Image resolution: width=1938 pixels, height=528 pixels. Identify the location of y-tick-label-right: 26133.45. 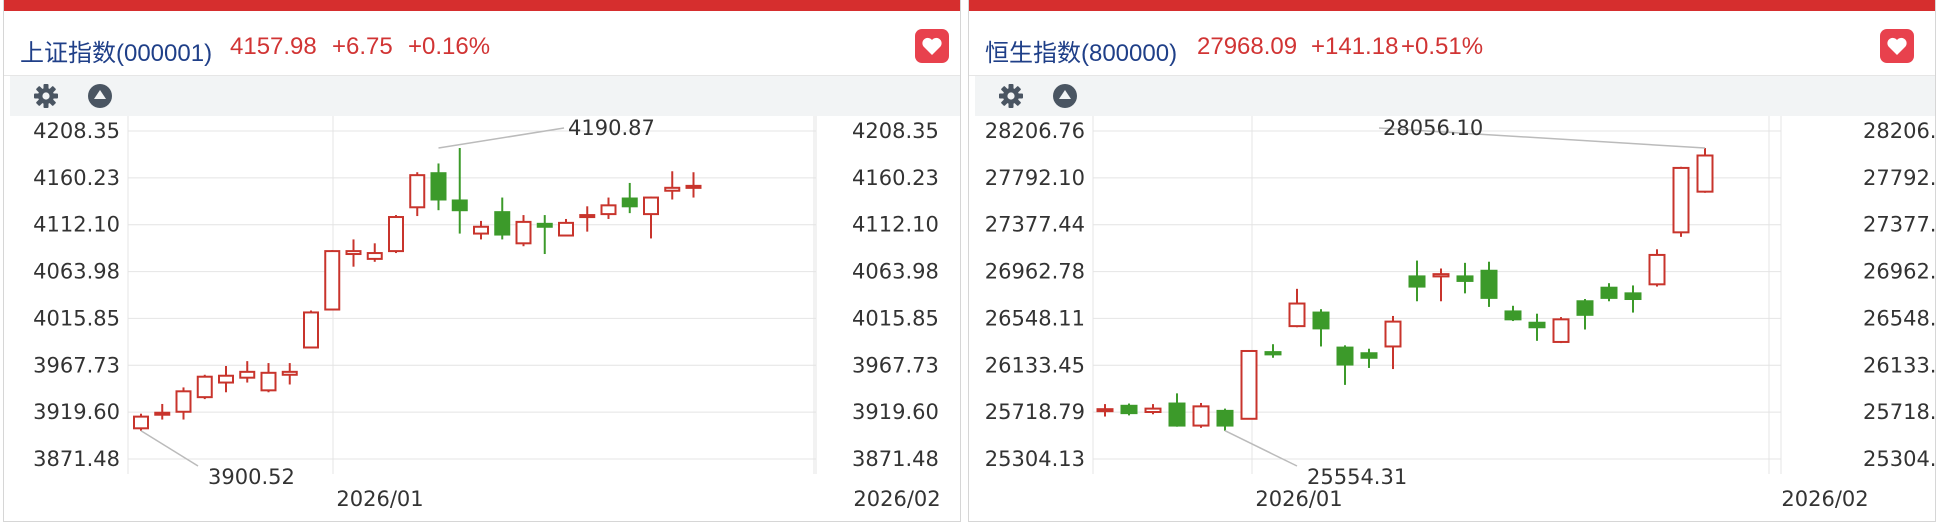
(1900, 365).